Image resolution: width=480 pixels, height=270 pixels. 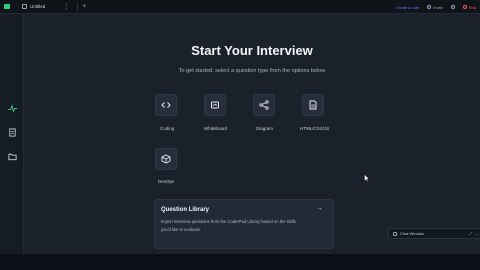 What do you see at coordinates (78, 6) in the screenshot?
I see `tab-divider` at bounding box center [78, 6].